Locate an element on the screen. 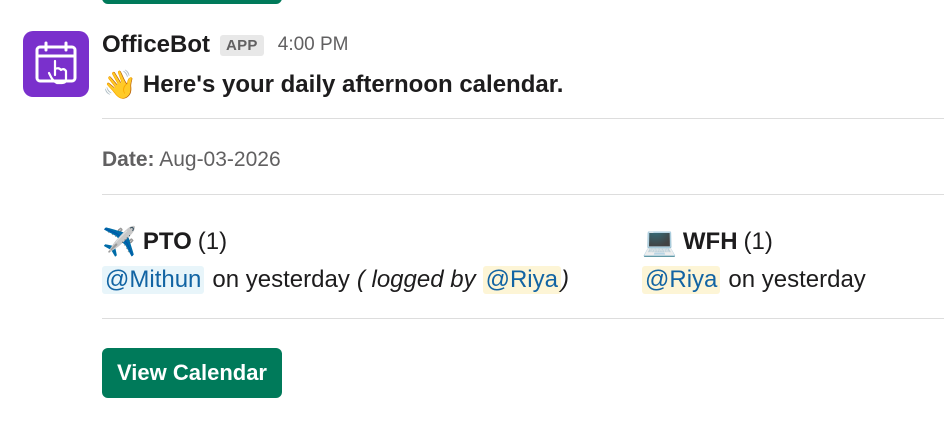 This screenshot has height=434, width=944. calendar-touch-icon is located at coordinates (56, 63).